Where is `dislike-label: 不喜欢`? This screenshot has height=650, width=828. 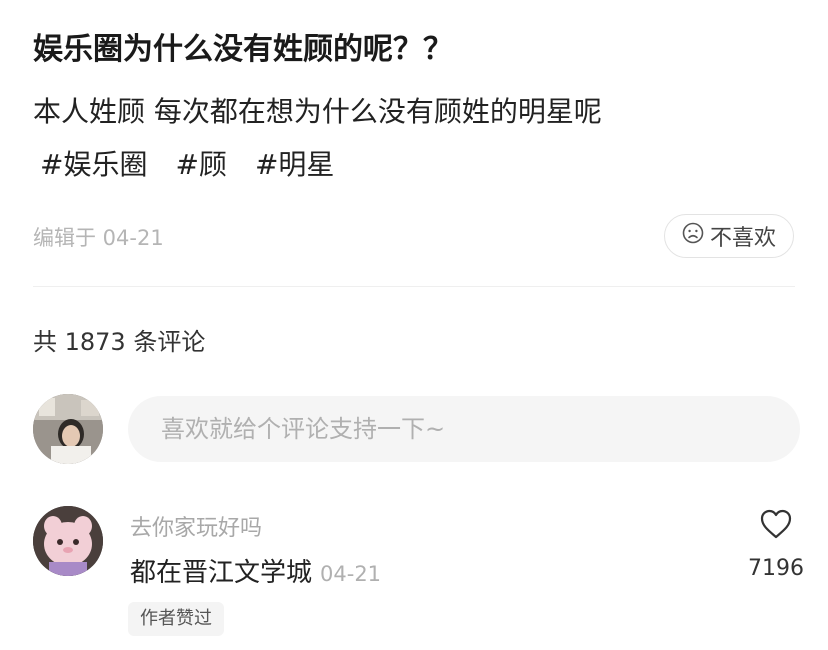
dislike-label: 不喜欢 is located at coordinates (742, 238).